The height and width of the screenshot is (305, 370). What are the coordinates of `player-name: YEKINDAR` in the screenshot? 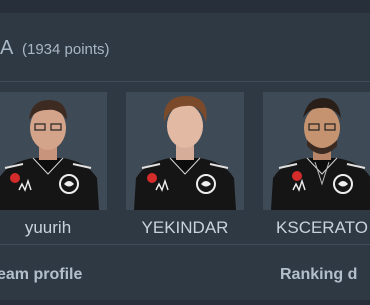 It's located at (185, 228).